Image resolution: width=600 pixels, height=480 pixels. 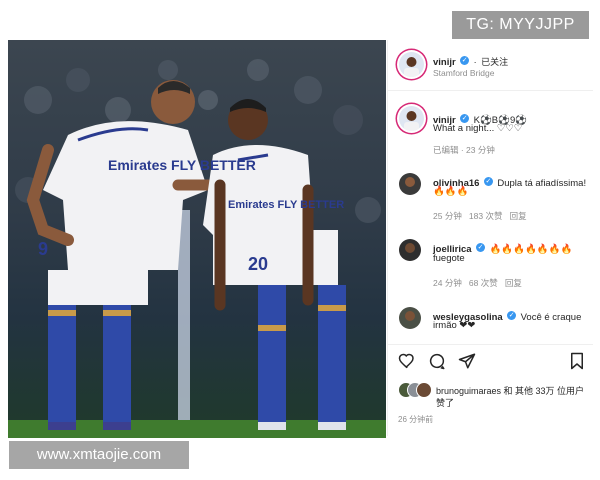 What do you see at coordinates (444, 62) in the screenshot?
I see `author-username: vinijr` at bounding box center [444, 62].